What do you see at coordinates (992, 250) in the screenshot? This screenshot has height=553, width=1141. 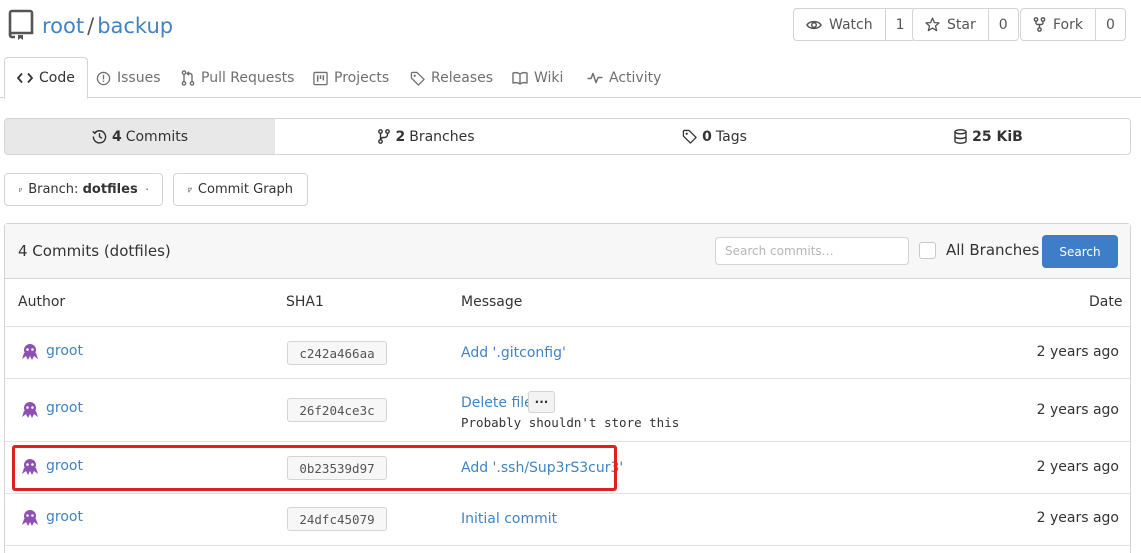 I see `all-branches-label: All Branches` at bounding box center [992, 250].